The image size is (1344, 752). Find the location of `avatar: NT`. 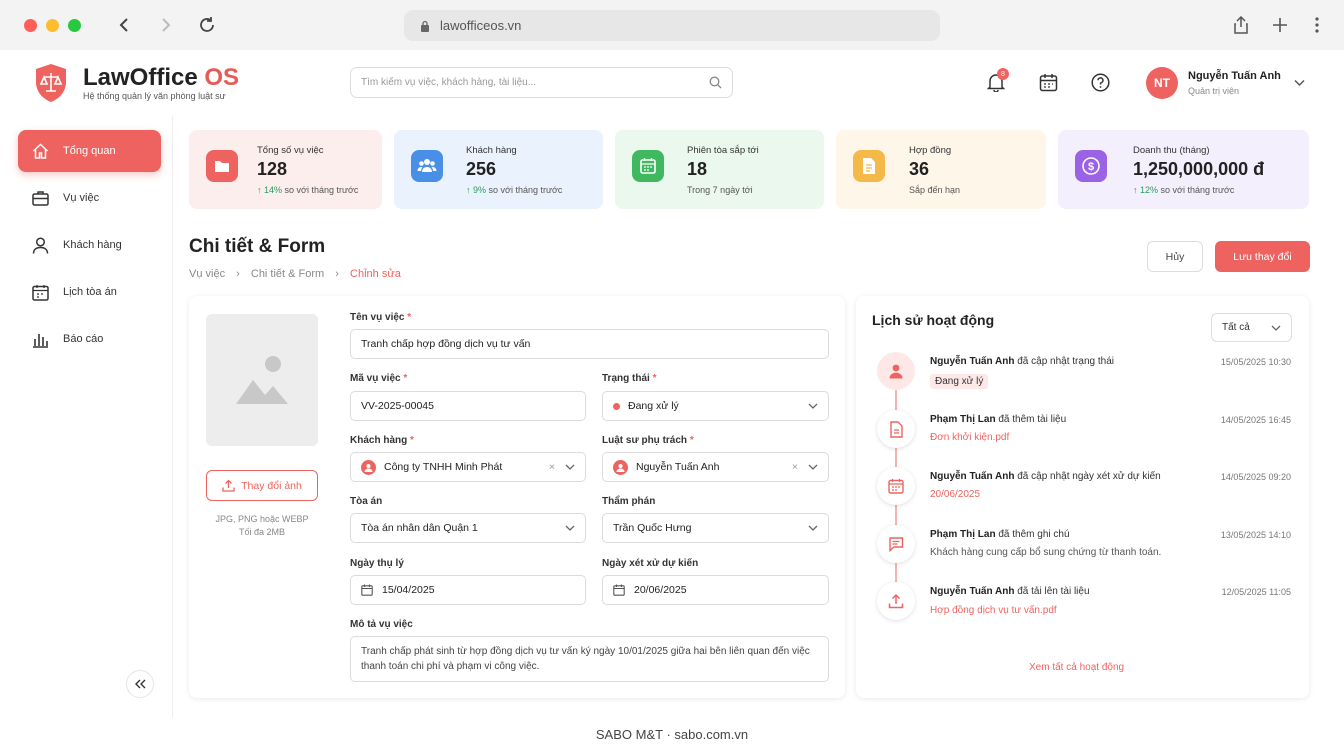

avatar: NT is located at coordinates (1162, 83).